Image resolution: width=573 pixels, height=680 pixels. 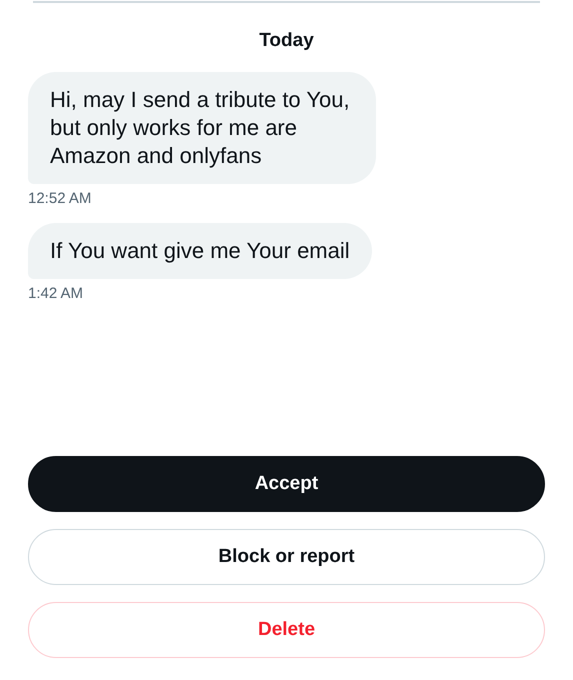 I want to click on message-bubble: If You want give me Your email, so click(x=200, y=251).